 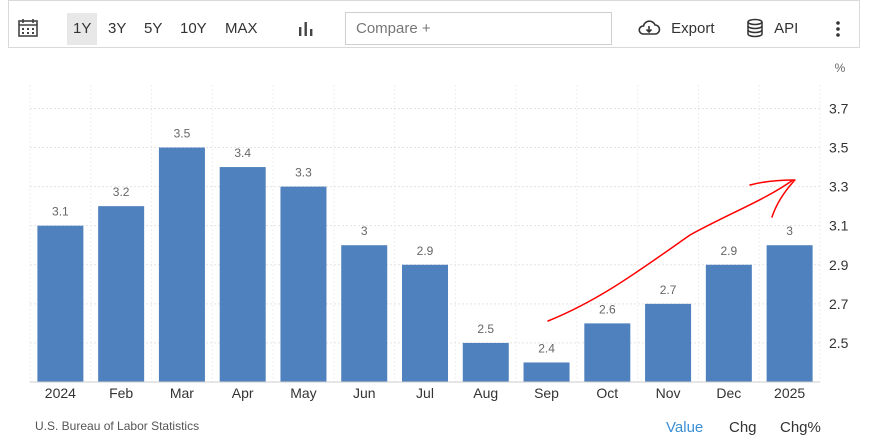 I want to click on data-label: 3.3, so click(x=303, y=173).